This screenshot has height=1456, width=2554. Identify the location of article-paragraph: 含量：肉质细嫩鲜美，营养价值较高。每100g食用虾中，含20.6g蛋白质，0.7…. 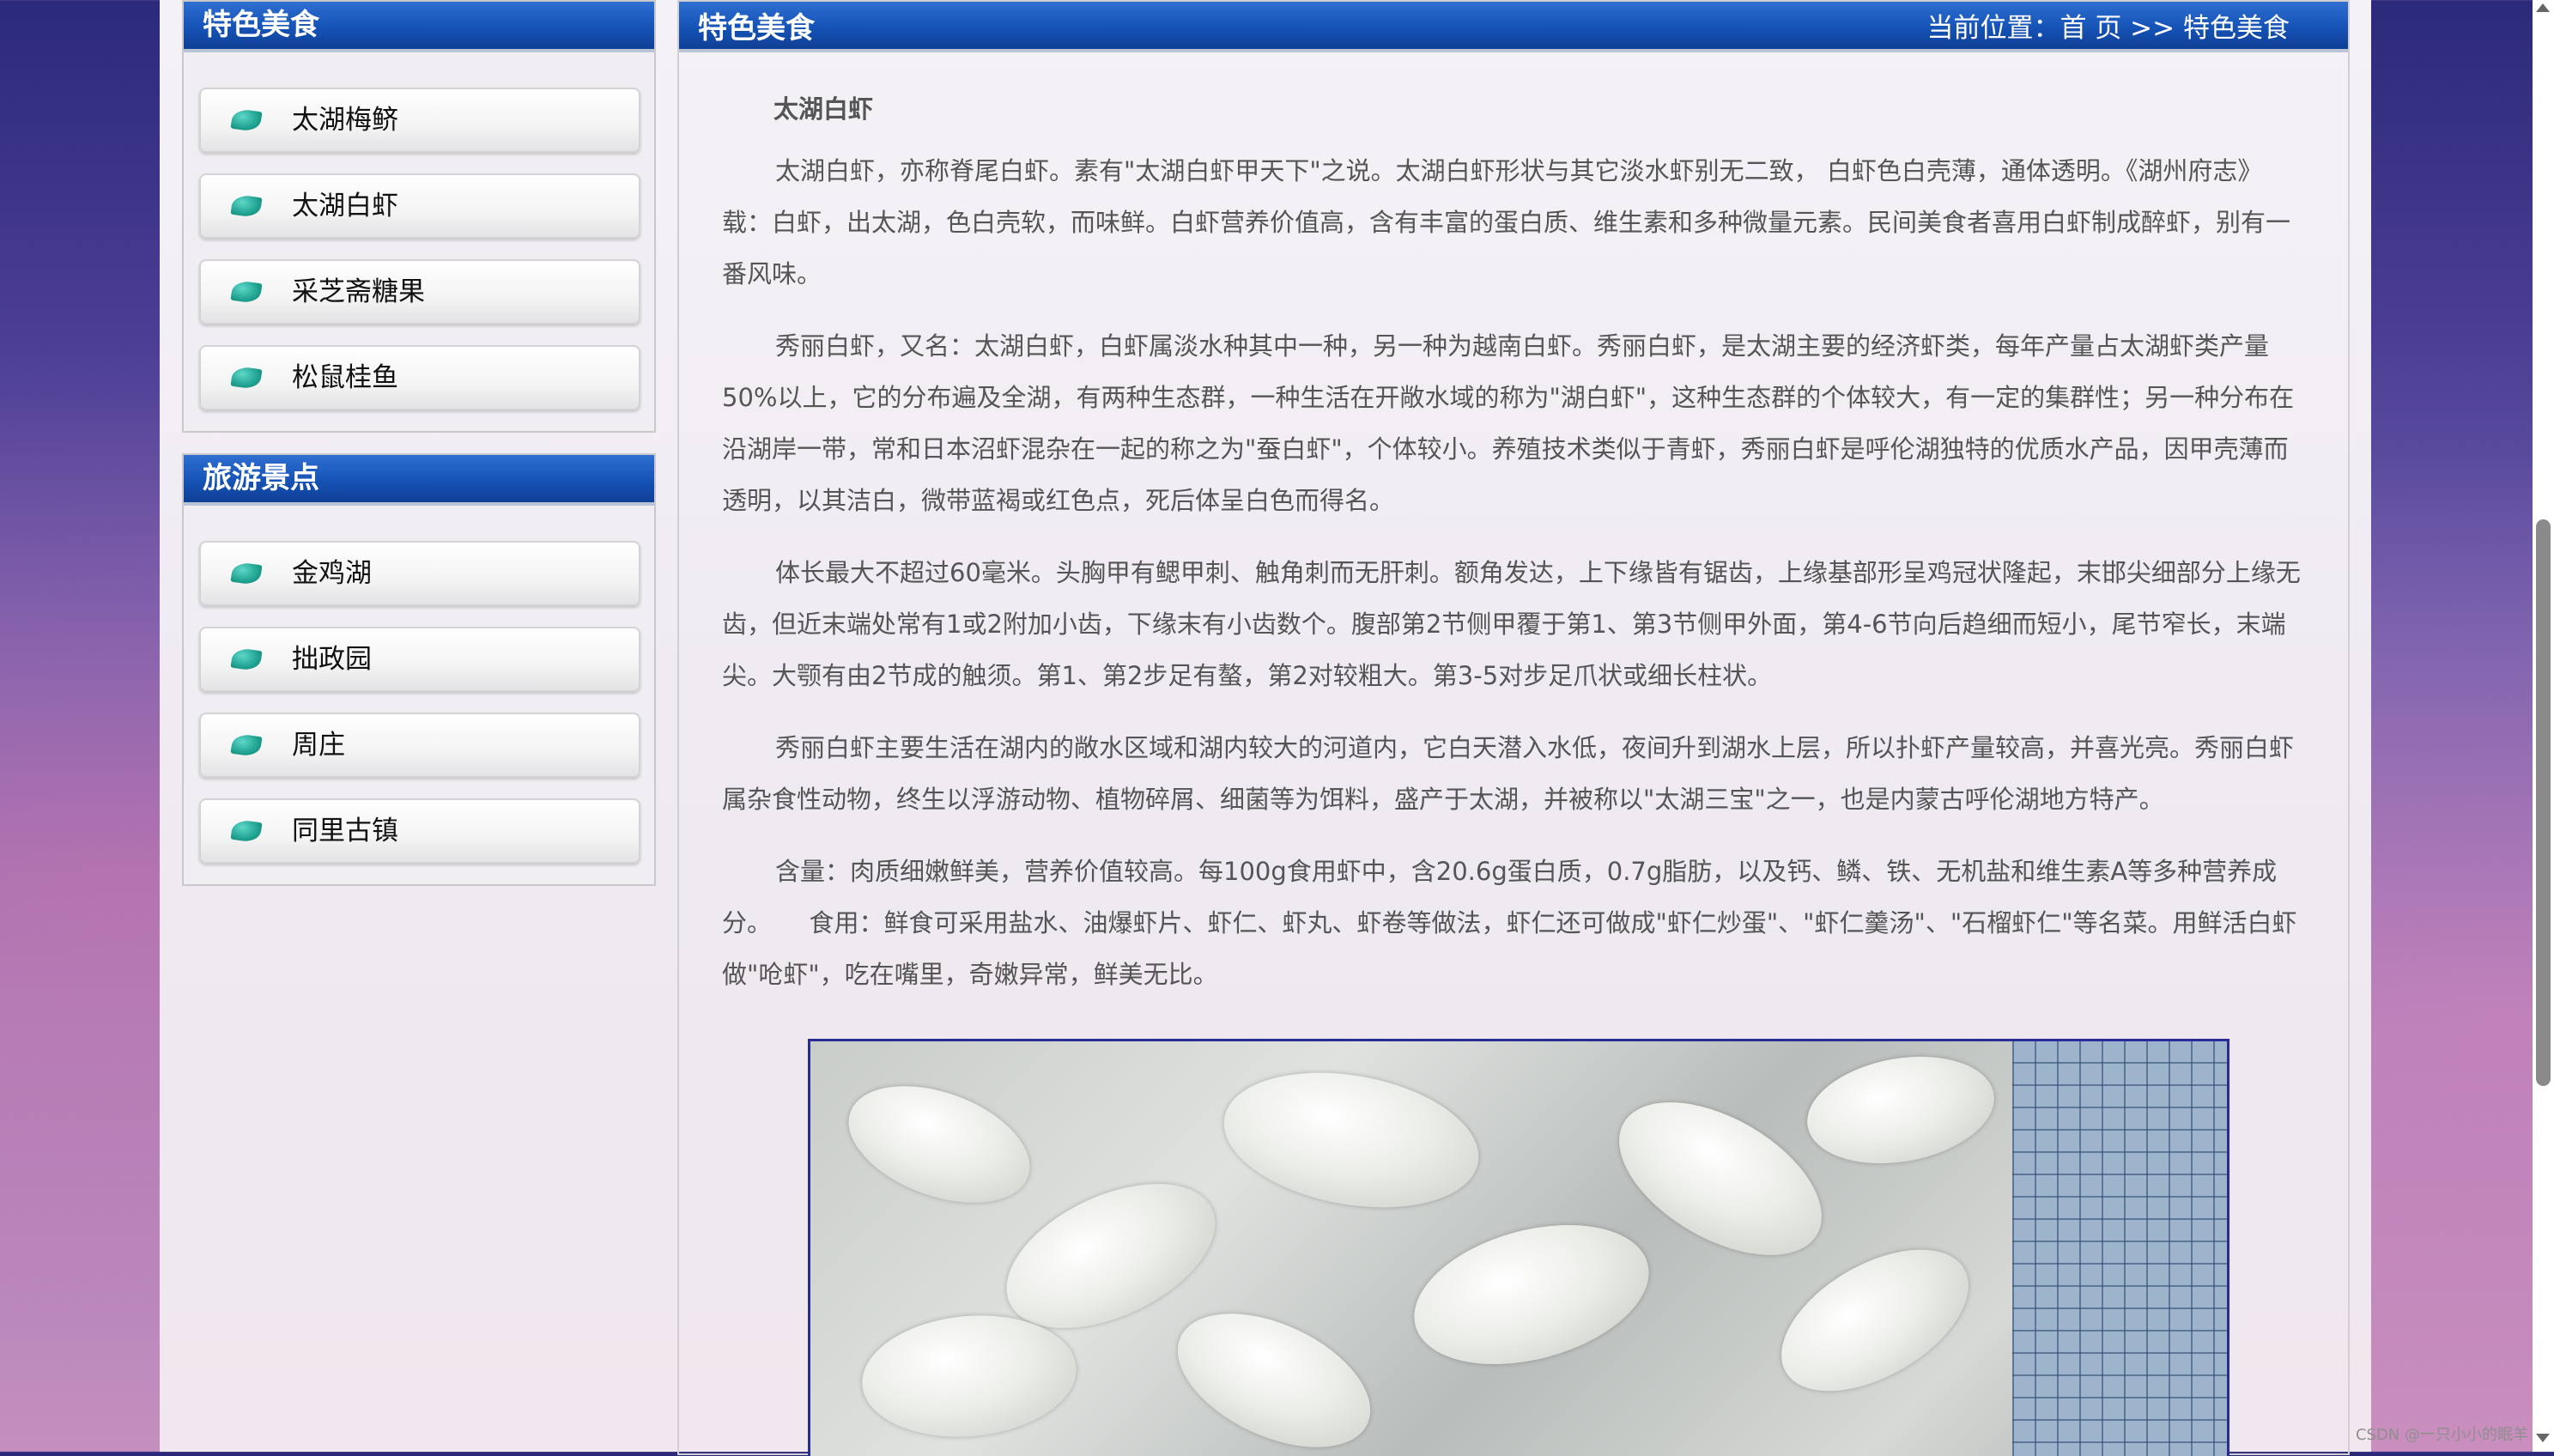
(1509, 923).